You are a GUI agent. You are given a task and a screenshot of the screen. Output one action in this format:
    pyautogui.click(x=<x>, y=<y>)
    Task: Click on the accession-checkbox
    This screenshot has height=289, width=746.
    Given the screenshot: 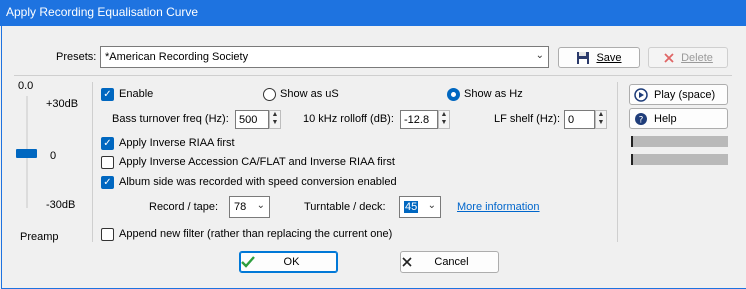 What is the action you would take?
    pyautogui.click(x=107, y=162)
    